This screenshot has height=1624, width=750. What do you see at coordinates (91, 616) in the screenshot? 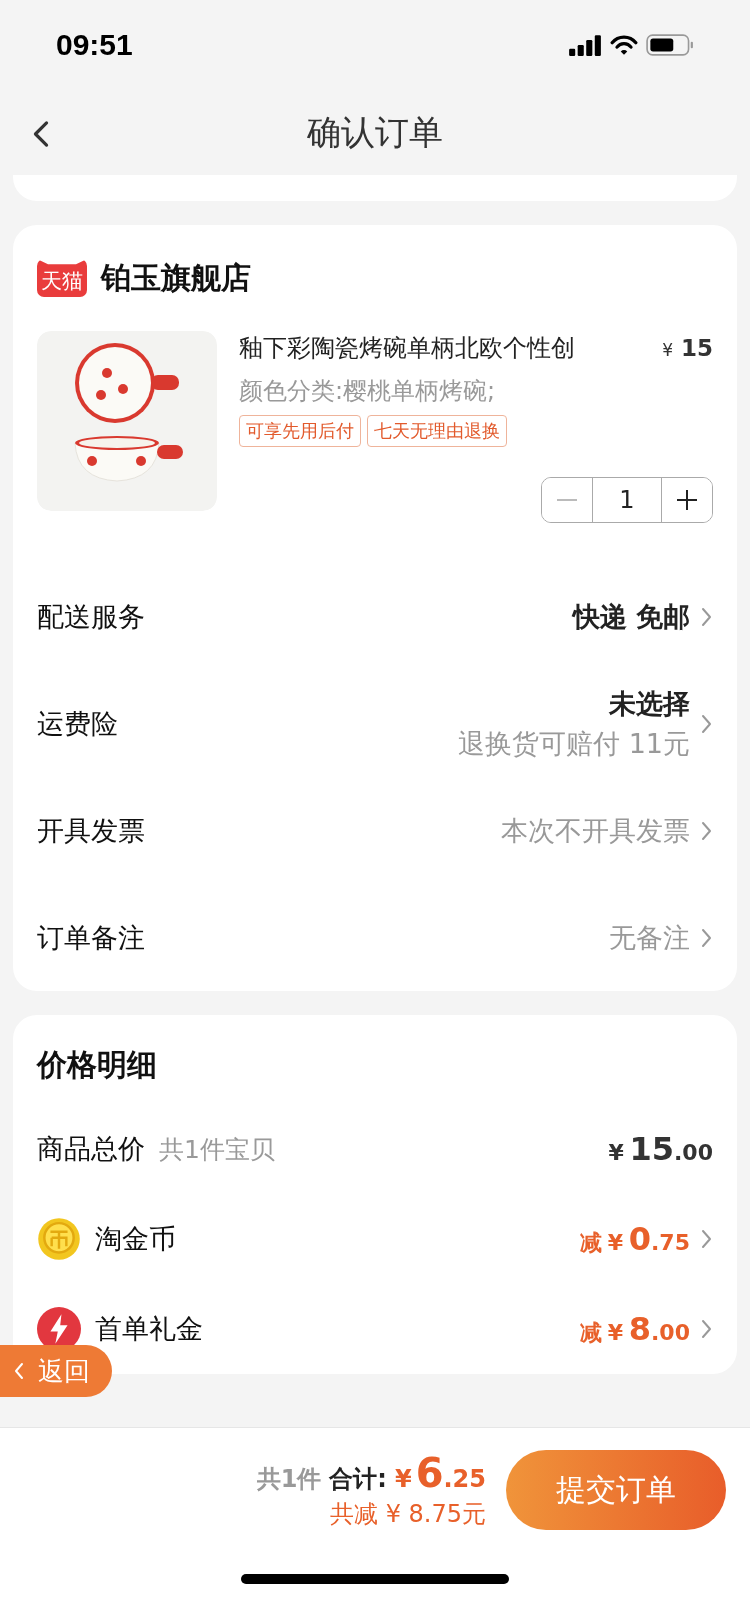
I see `row-label: 配送服务` at bounding box center [91, 616].